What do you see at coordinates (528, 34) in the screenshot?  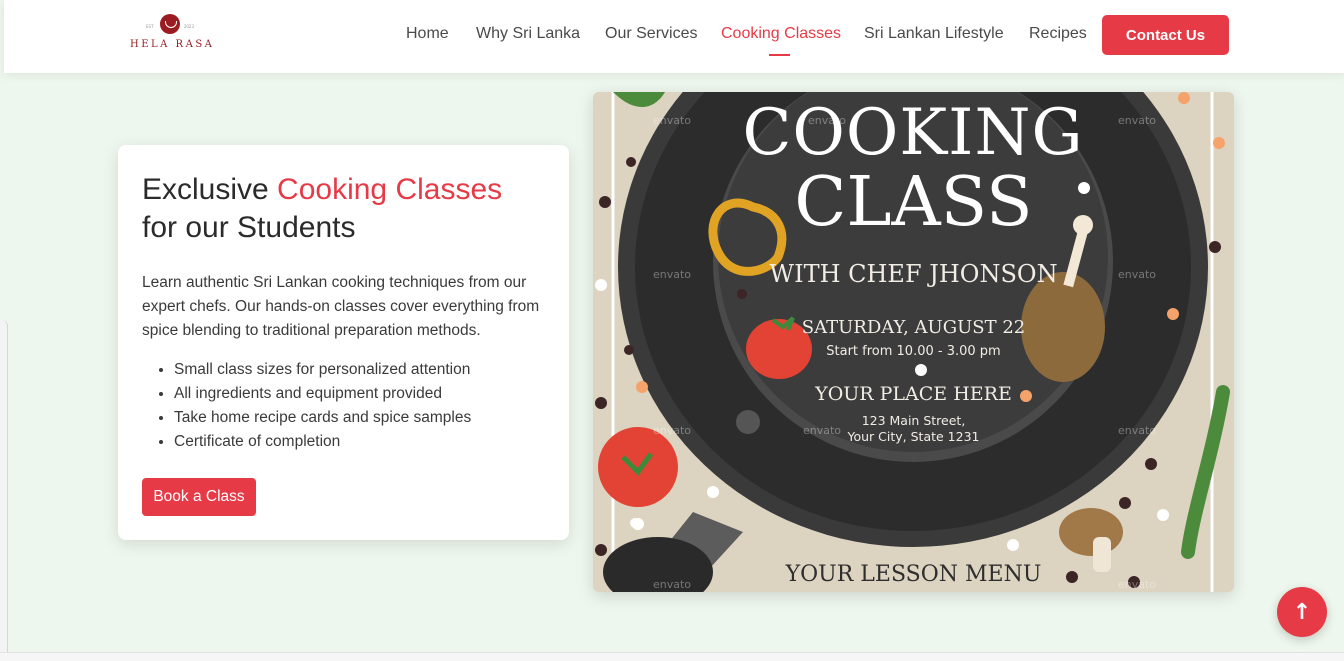 I see `nav-item-why-sri-lanka: Why Sri Lanka` at bounding box center [528, 34].